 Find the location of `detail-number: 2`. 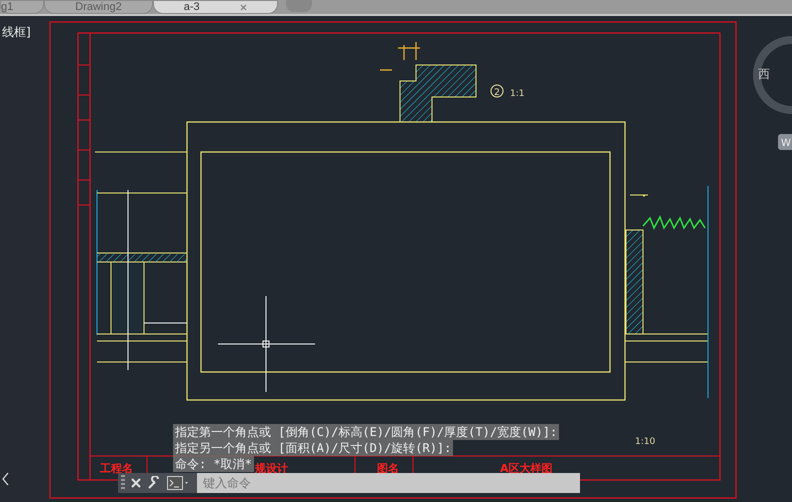

detail-number: 2 is located at coordinates (497, 93).